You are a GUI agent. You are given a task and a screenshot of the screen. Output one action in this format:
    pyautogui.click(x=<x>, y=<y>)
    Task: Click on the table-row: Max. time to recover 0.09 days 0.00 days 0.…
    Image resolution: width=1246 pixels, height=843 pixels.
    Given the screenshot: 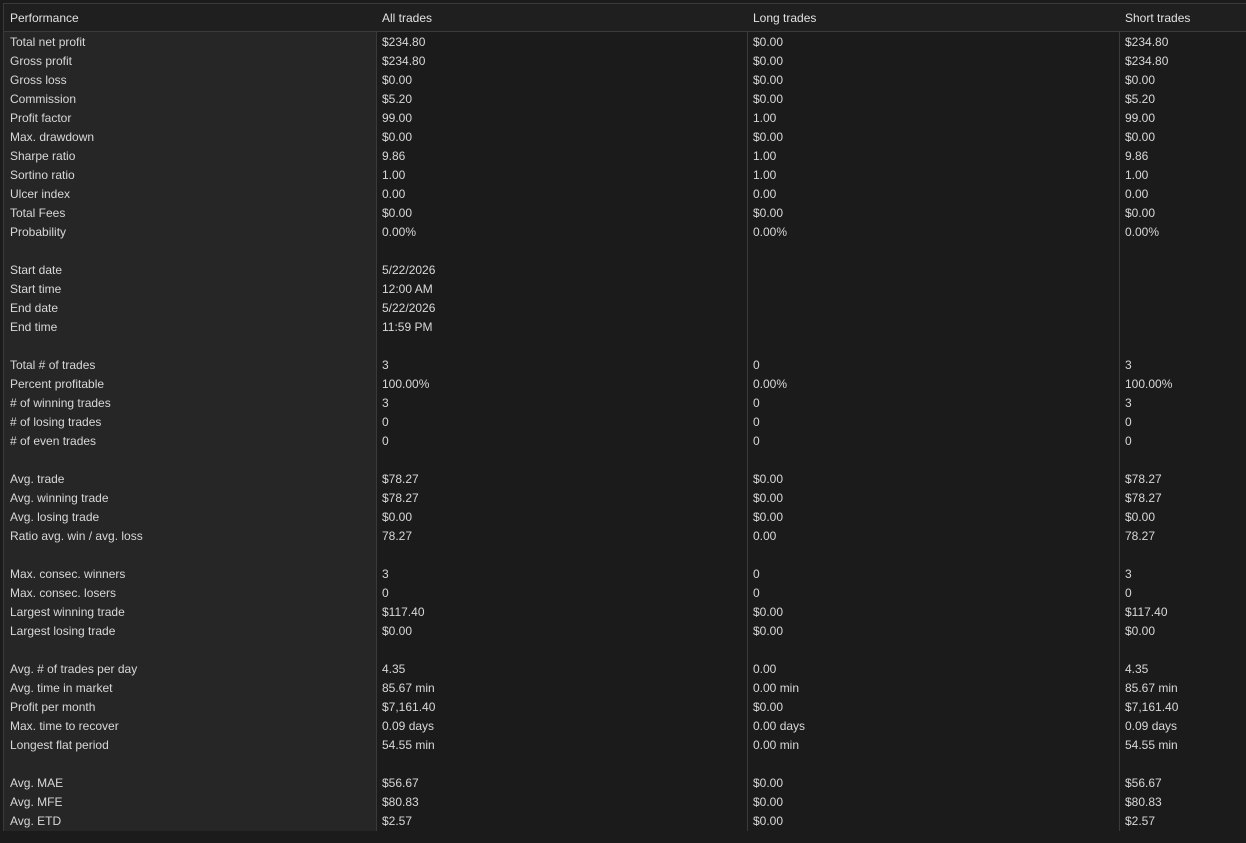 What is the action you would take?
    pyautogui.click(x=625, y=725)
    